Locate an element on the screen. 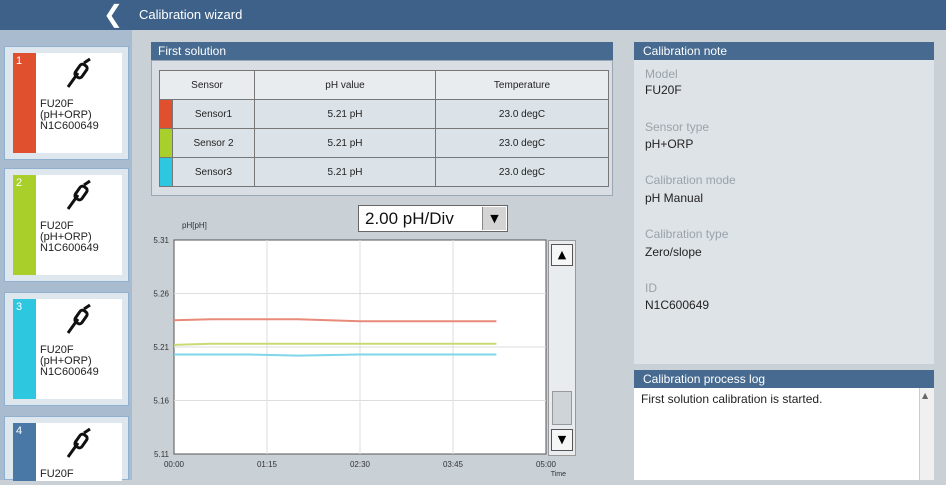 The height and width of the screenshot is (485, 946). sensor-type-label: Sensor type is located at coordinates (677, 127).